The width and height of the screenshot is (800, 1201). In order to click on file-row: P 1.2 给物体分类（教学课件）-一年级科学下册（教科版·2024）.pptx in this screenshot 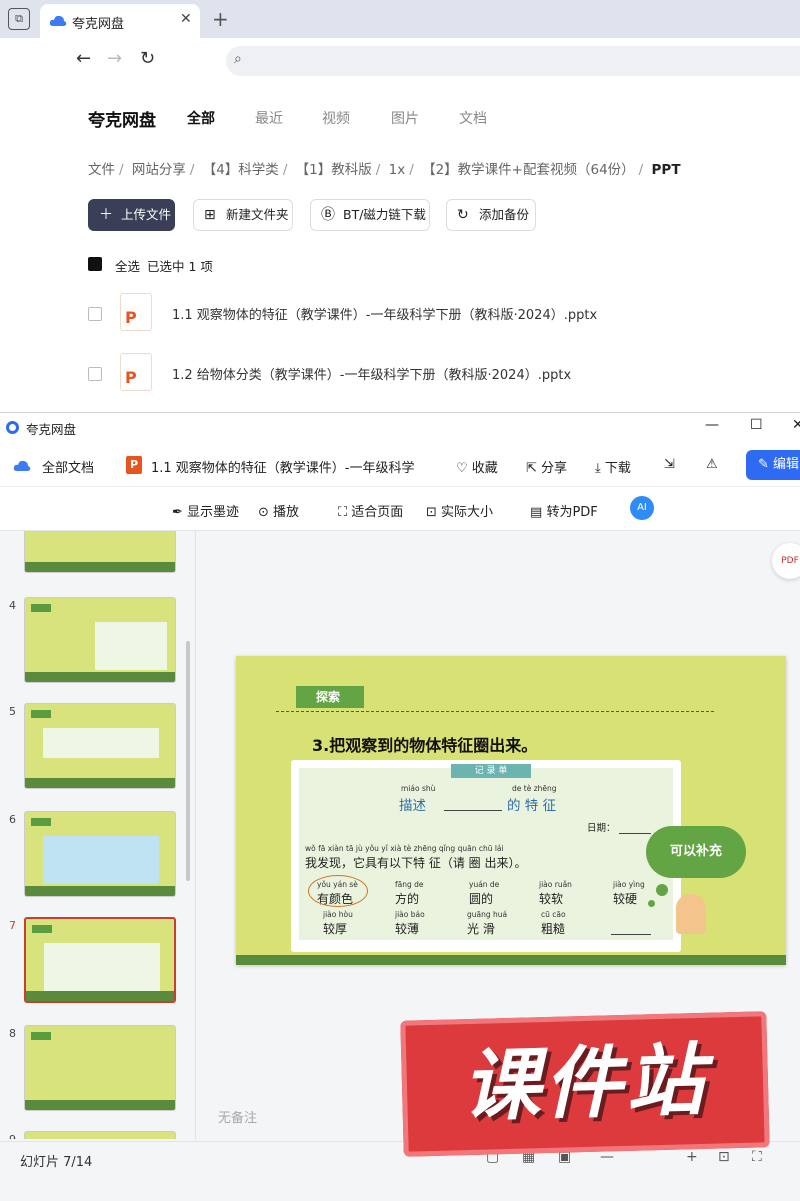, I will do `click(438, 373)`.